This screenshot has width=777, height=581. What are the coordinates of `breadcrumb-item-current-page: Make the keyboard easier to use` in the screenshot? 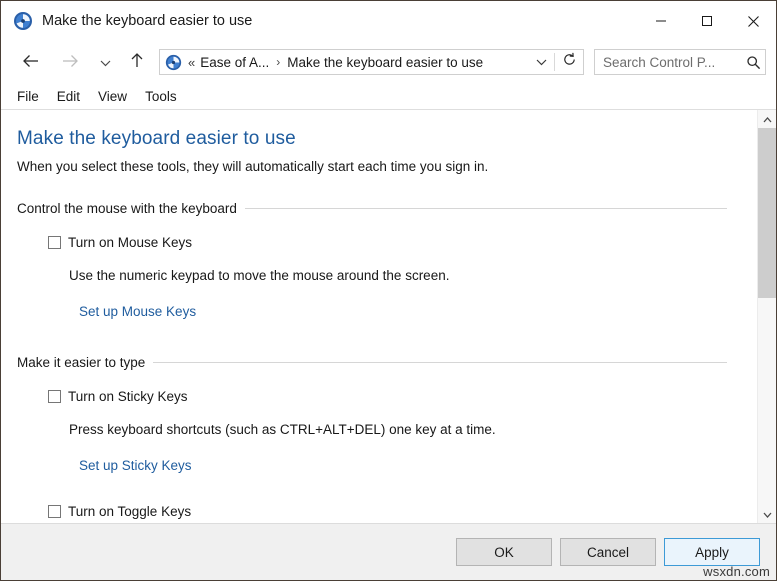 It's located at (385, 62).